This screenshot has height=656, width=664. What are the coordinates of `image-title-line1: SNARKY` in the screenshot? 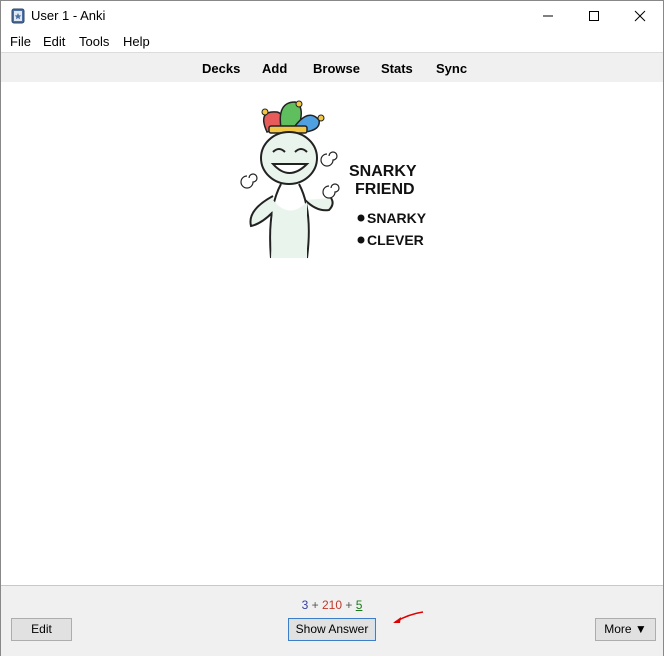 It's located at (383, 171).